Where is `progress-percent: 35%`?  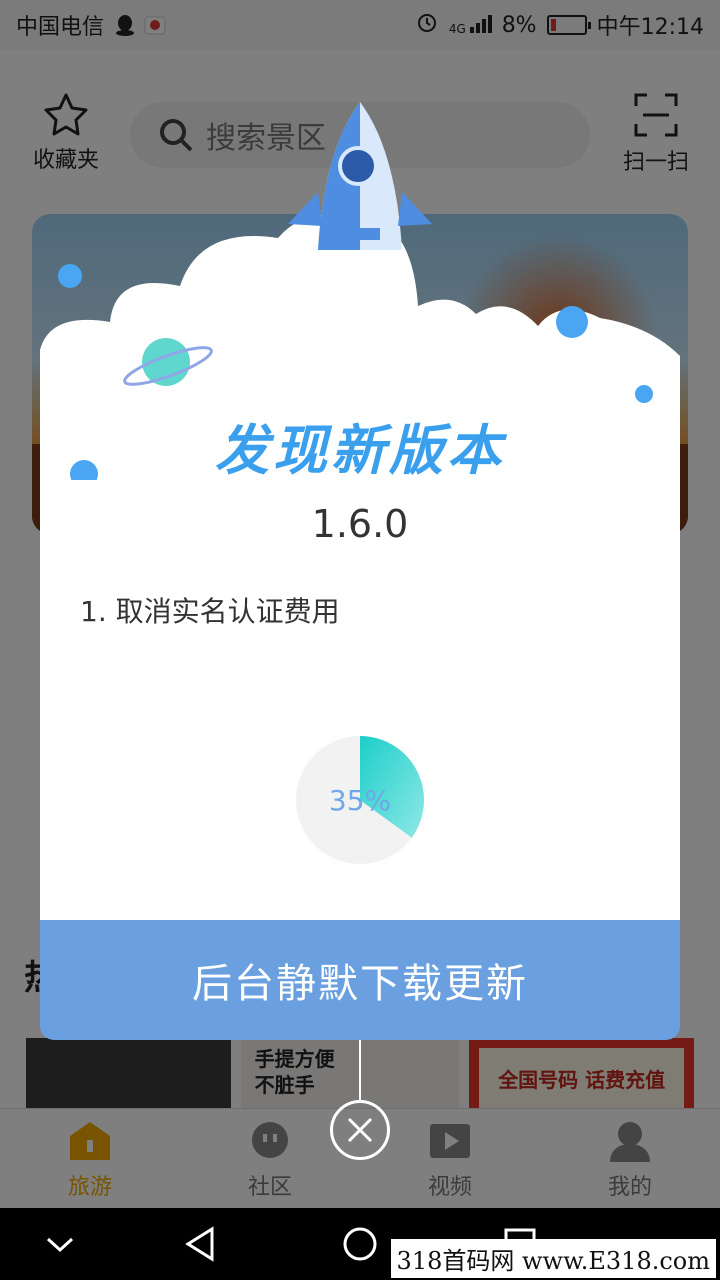 progress-percent: 35% is located at coordinates (360, 800).